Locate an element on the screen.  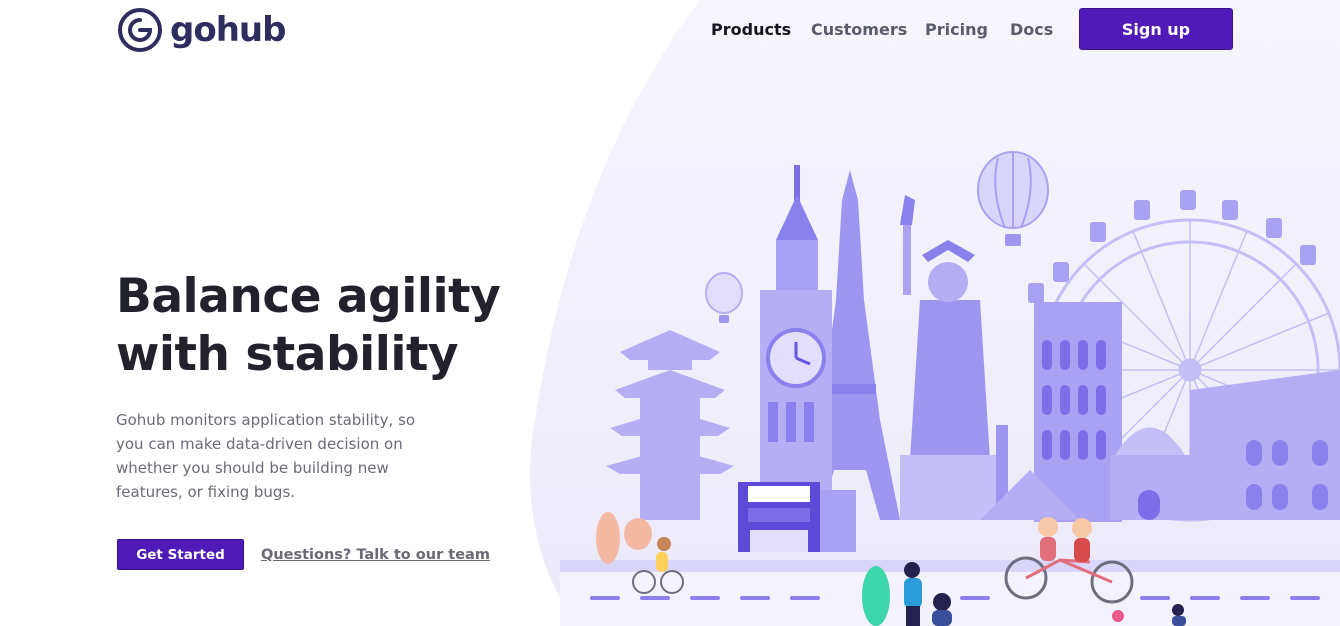
brand-name: gohub is located at coordinates (228, 30).